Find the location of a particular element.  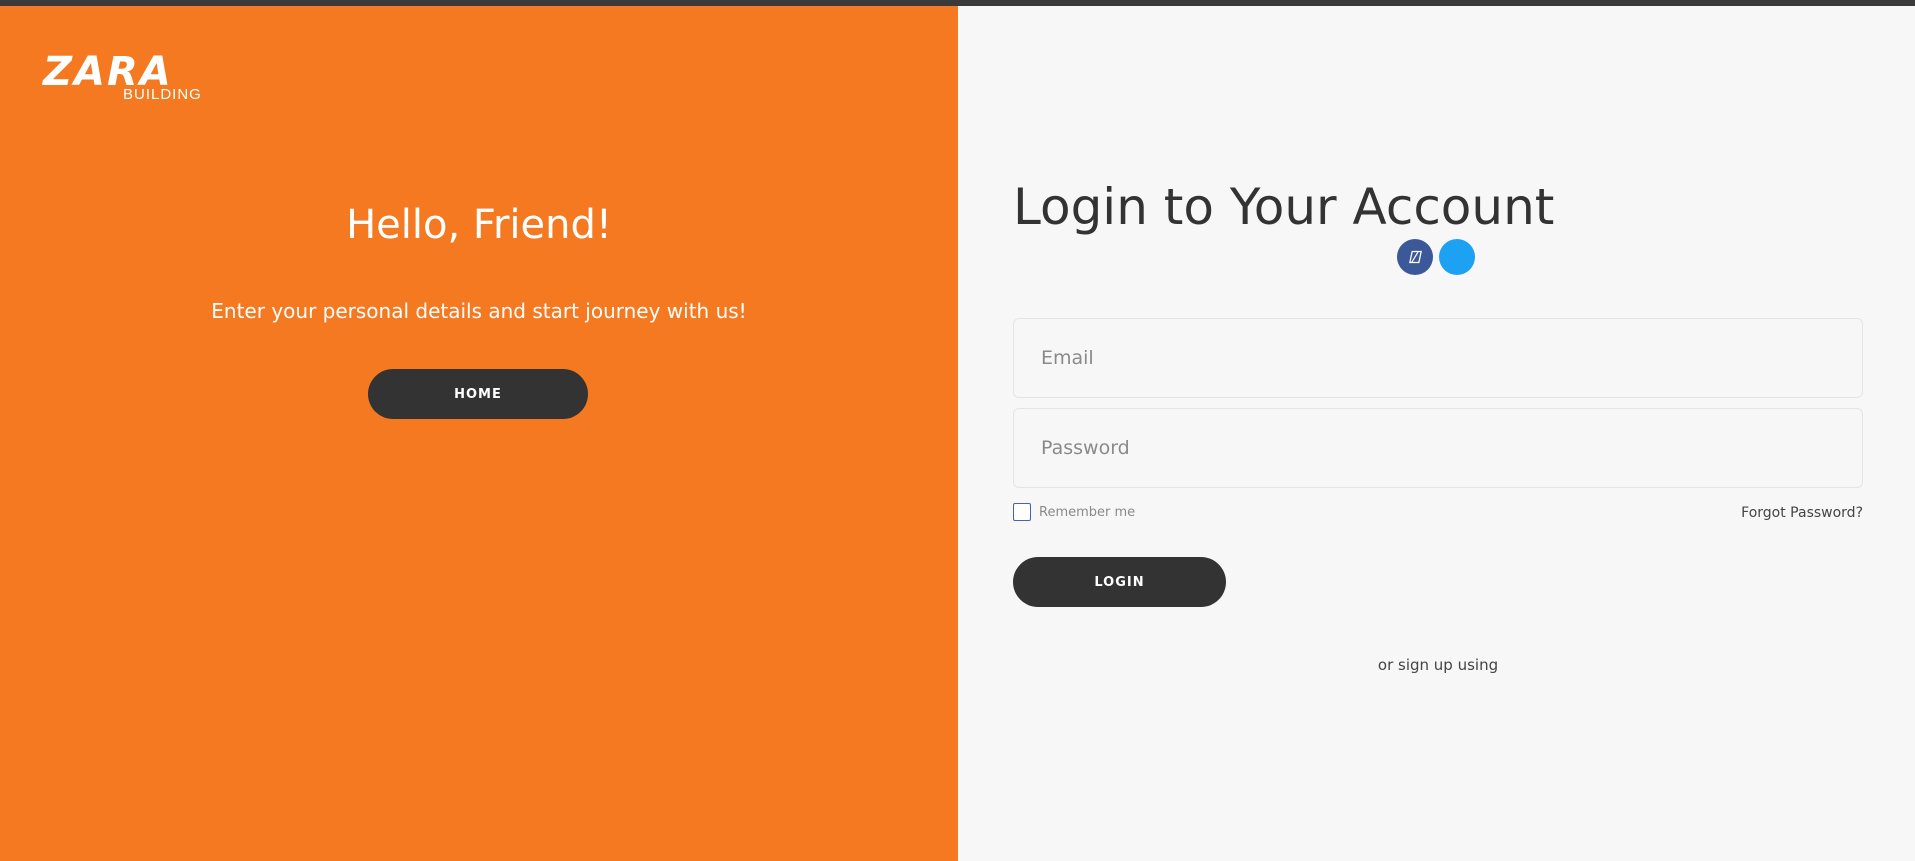

remember-me-label: Remember me is located at coordinates (1087, 512).